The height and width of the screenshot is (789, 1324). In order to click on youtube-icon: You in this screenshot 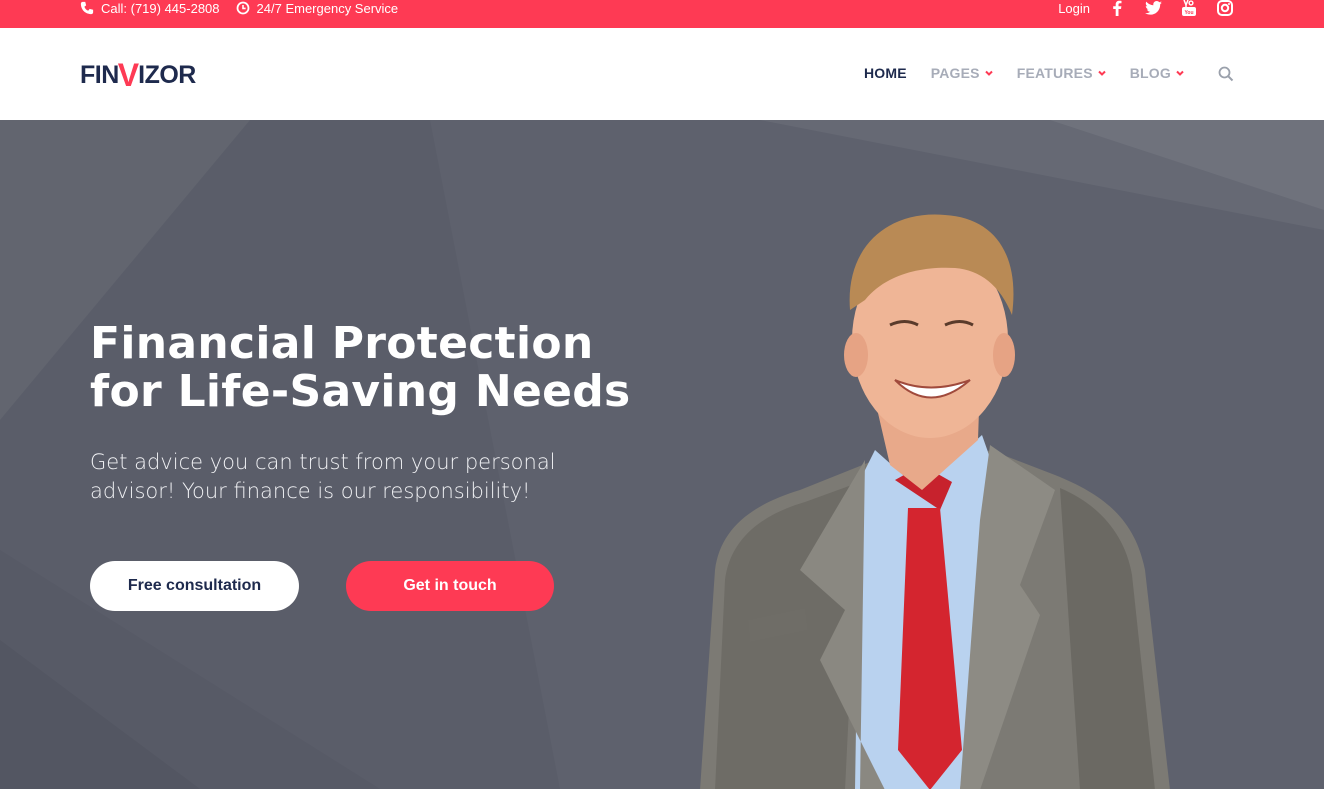, I will do `click(1189, 8)`.